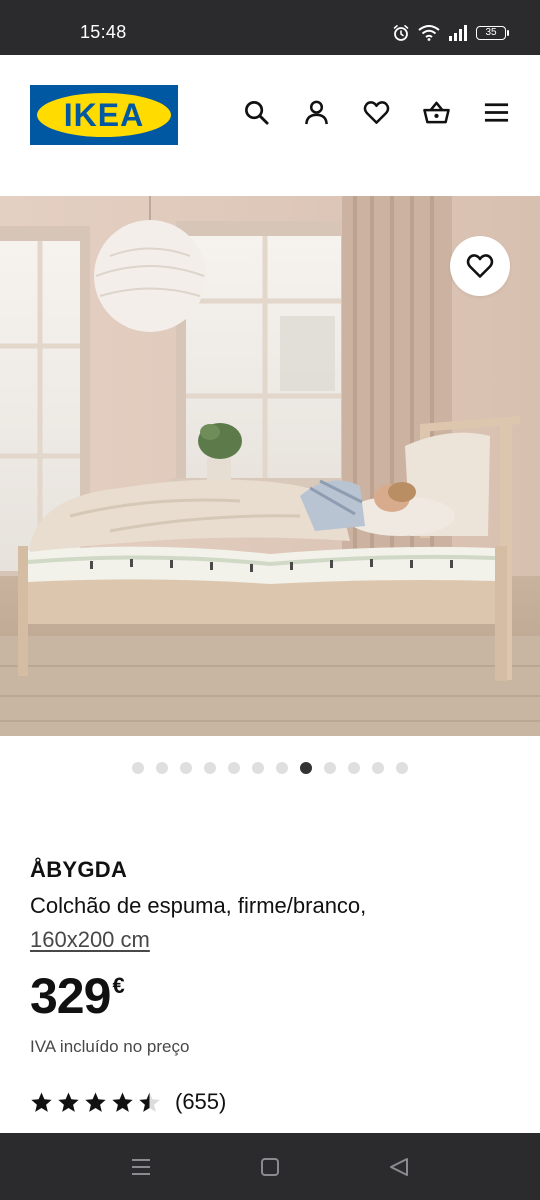 The height and width of the screenshot is (1200, 540). I want to click on system-nav-bar, so click(270, 1166).